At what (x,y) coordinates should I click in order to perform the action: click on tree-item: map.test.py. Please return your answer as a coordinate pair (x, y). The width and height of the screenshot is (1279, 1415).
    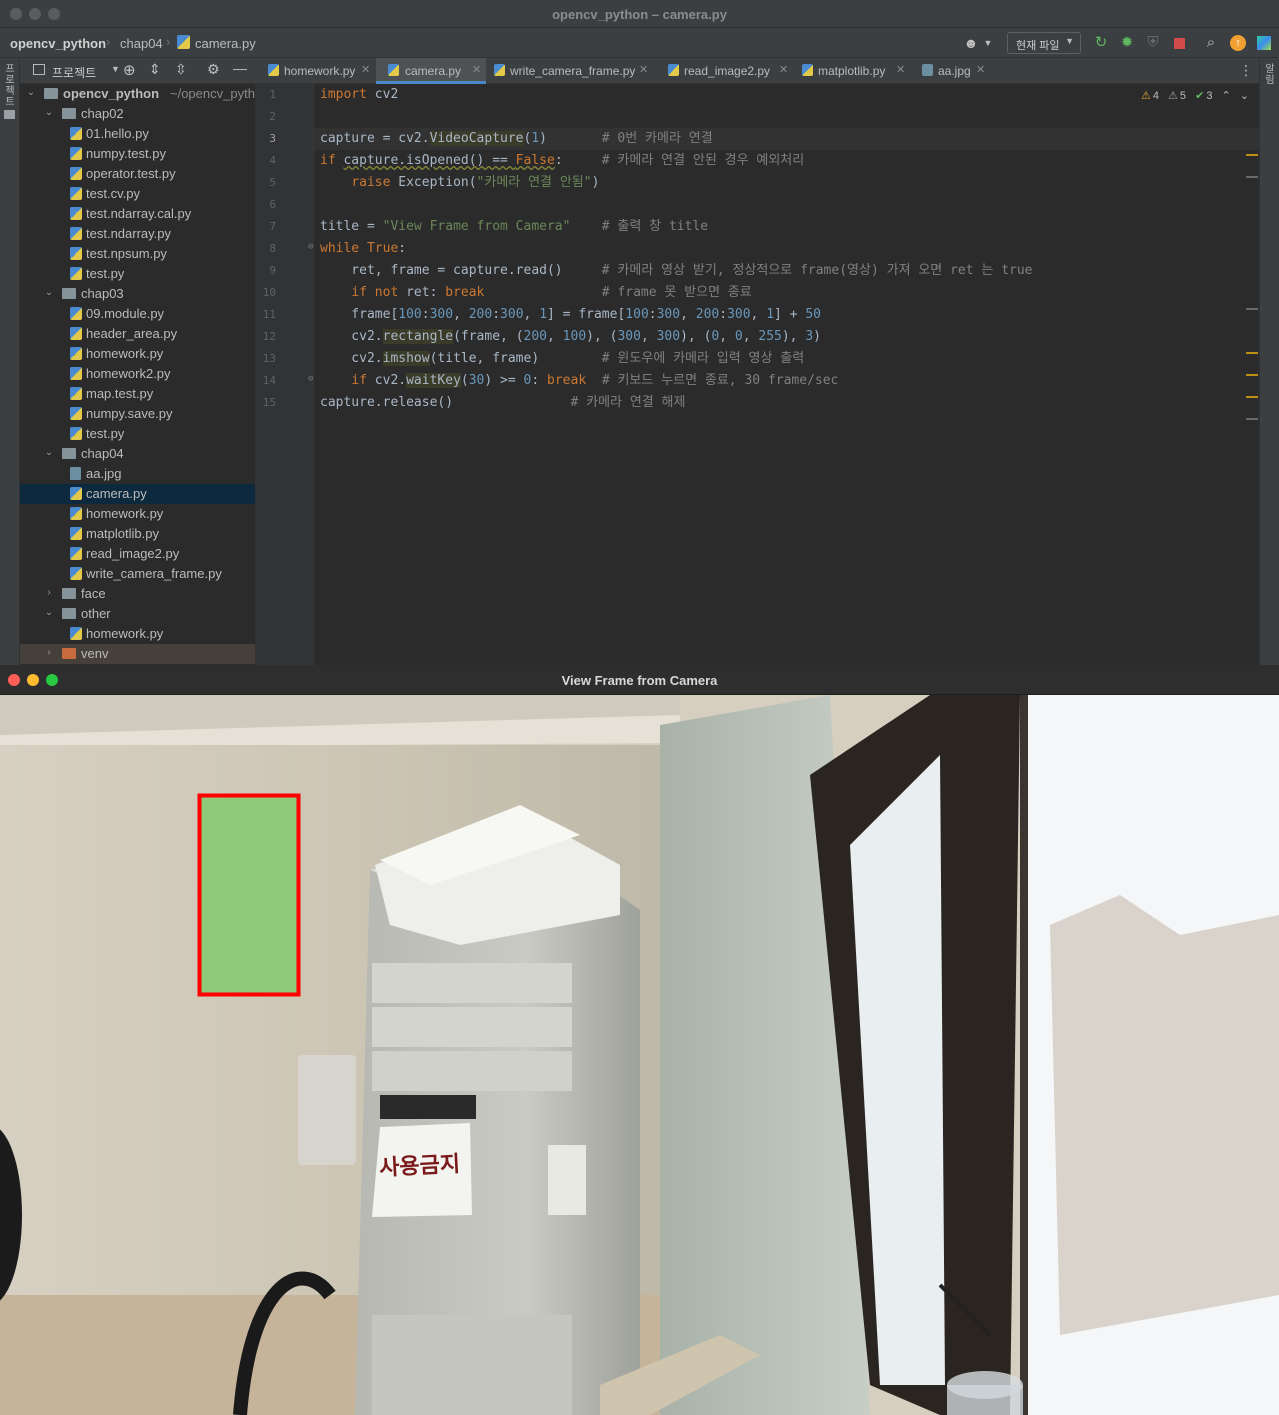
    Looking at the image, I should click on (137, 394).